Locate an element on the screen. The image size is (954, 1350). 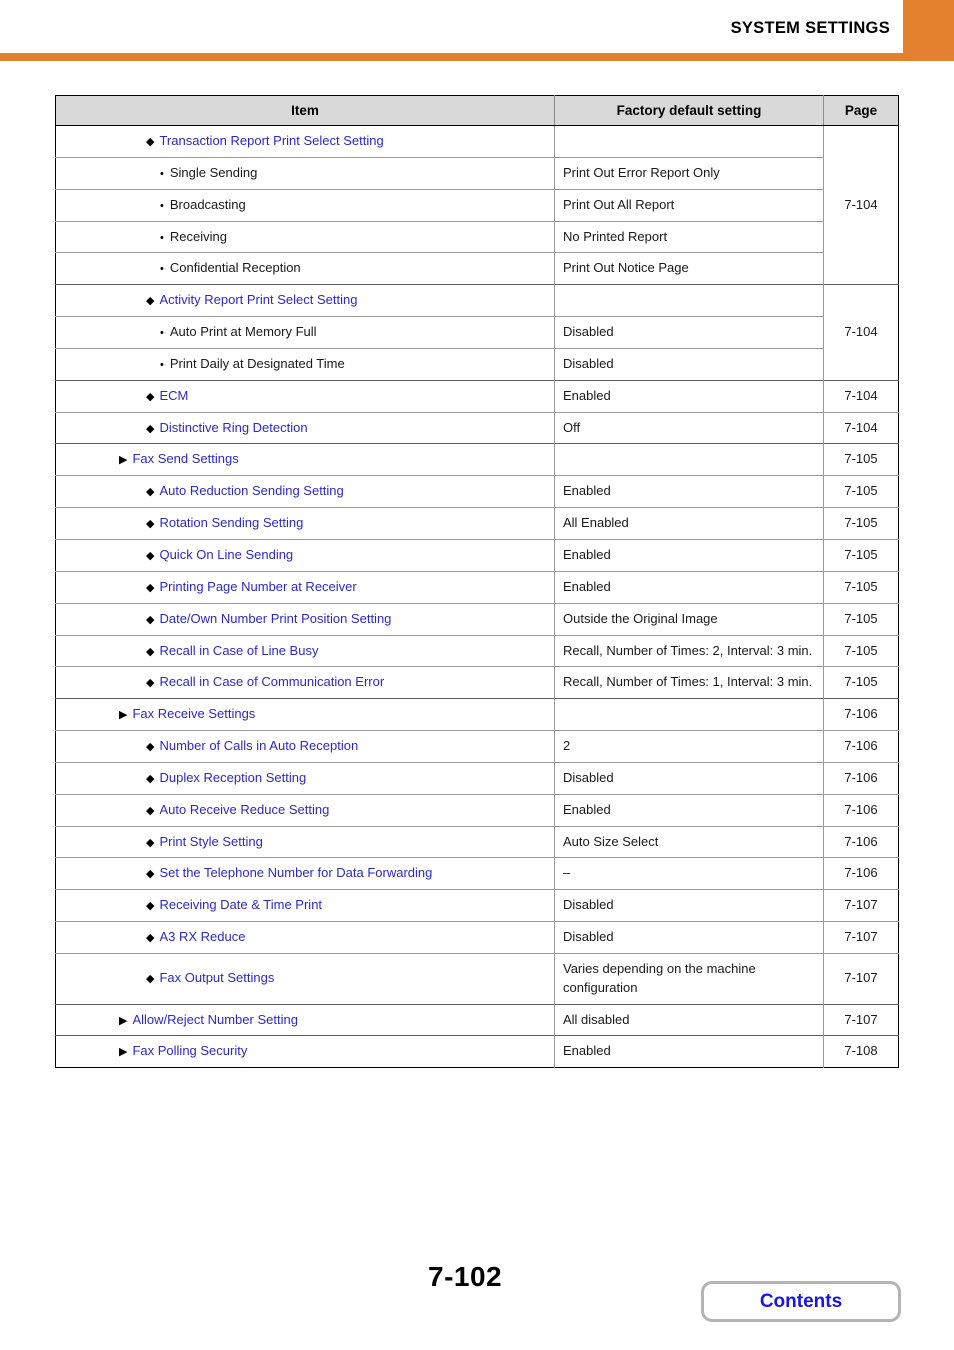
table-row: • Auto Print at Memory Full Disabled is located at coordinates (477, 332).